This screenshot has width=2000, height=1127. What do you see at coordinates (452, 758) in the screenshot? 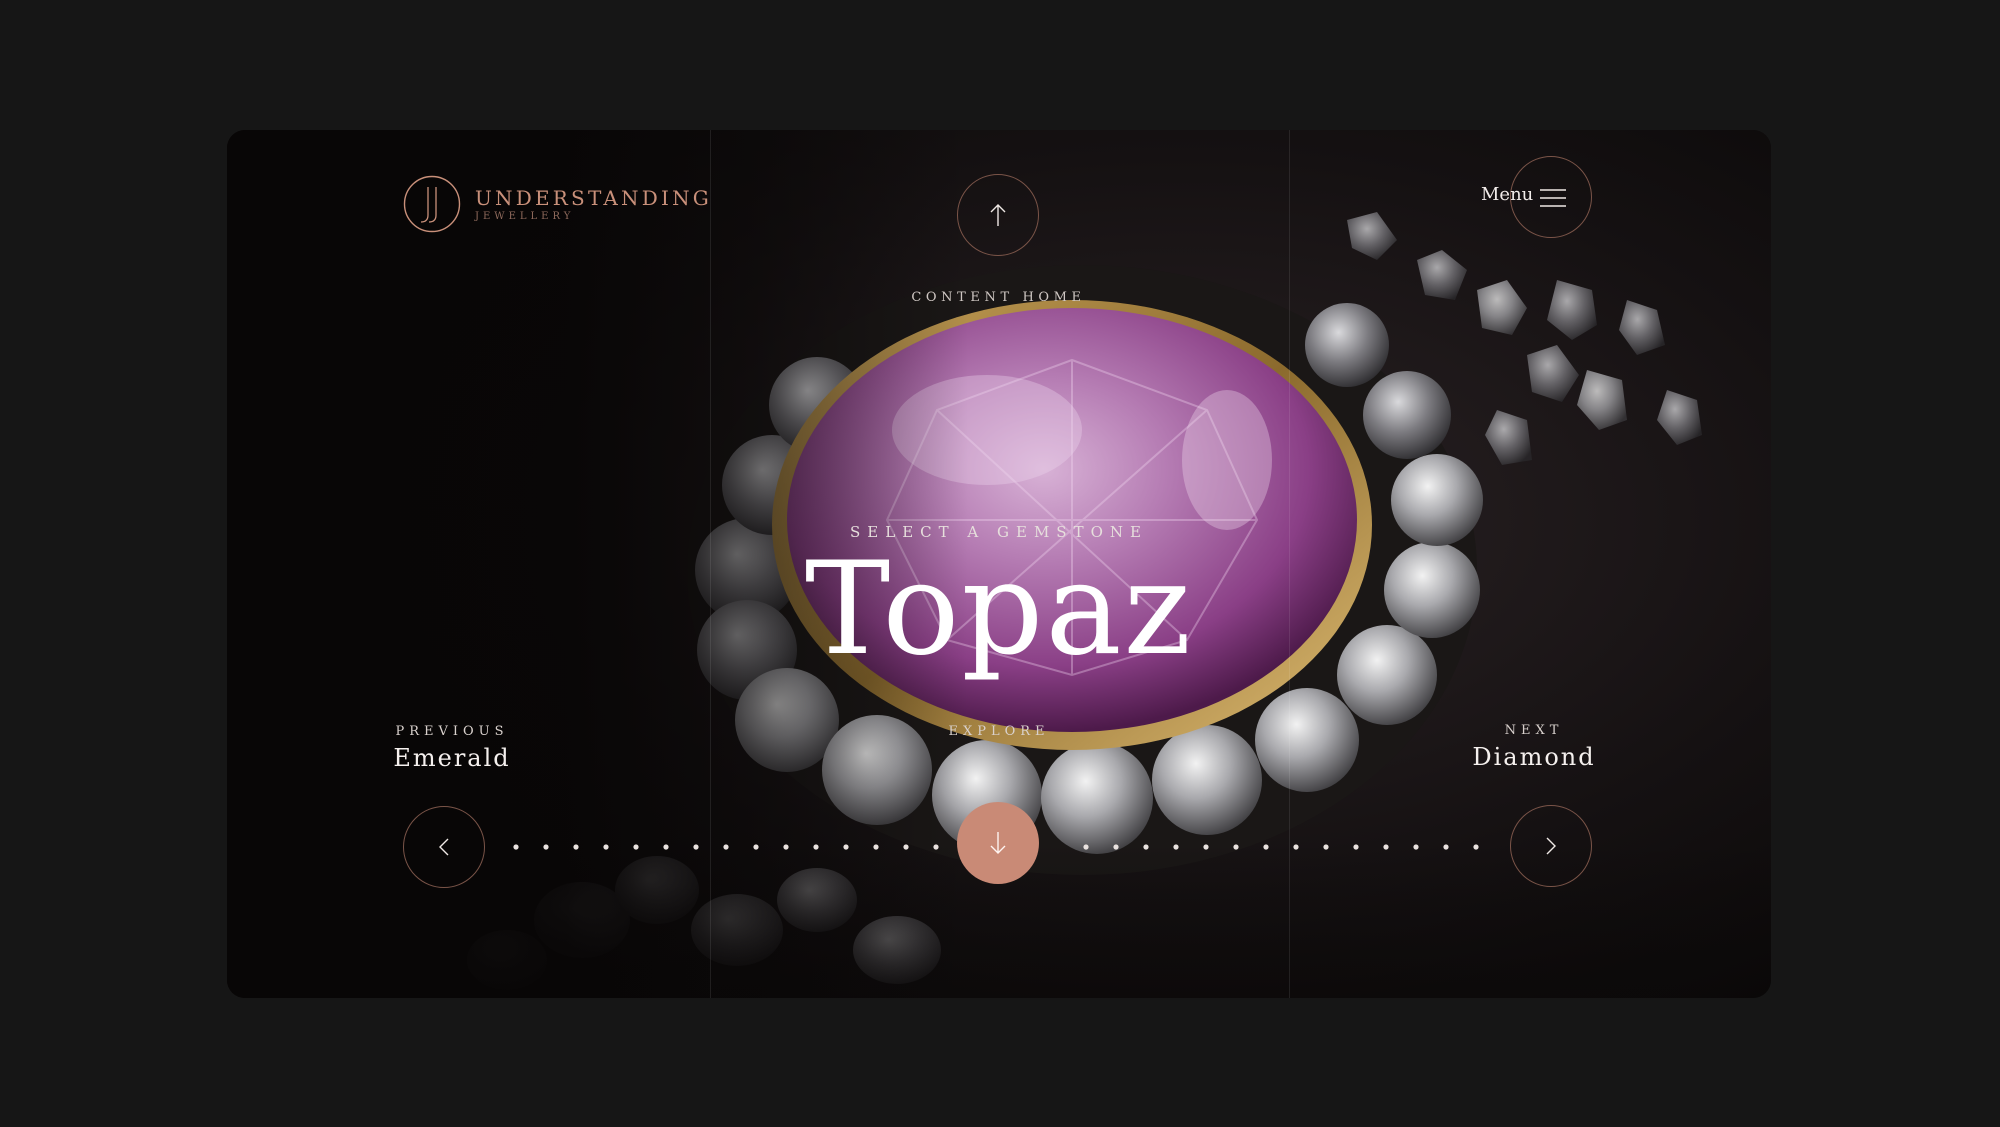
I see `previous-gemstone-name: Emerald` at bounding box center [452, 758].